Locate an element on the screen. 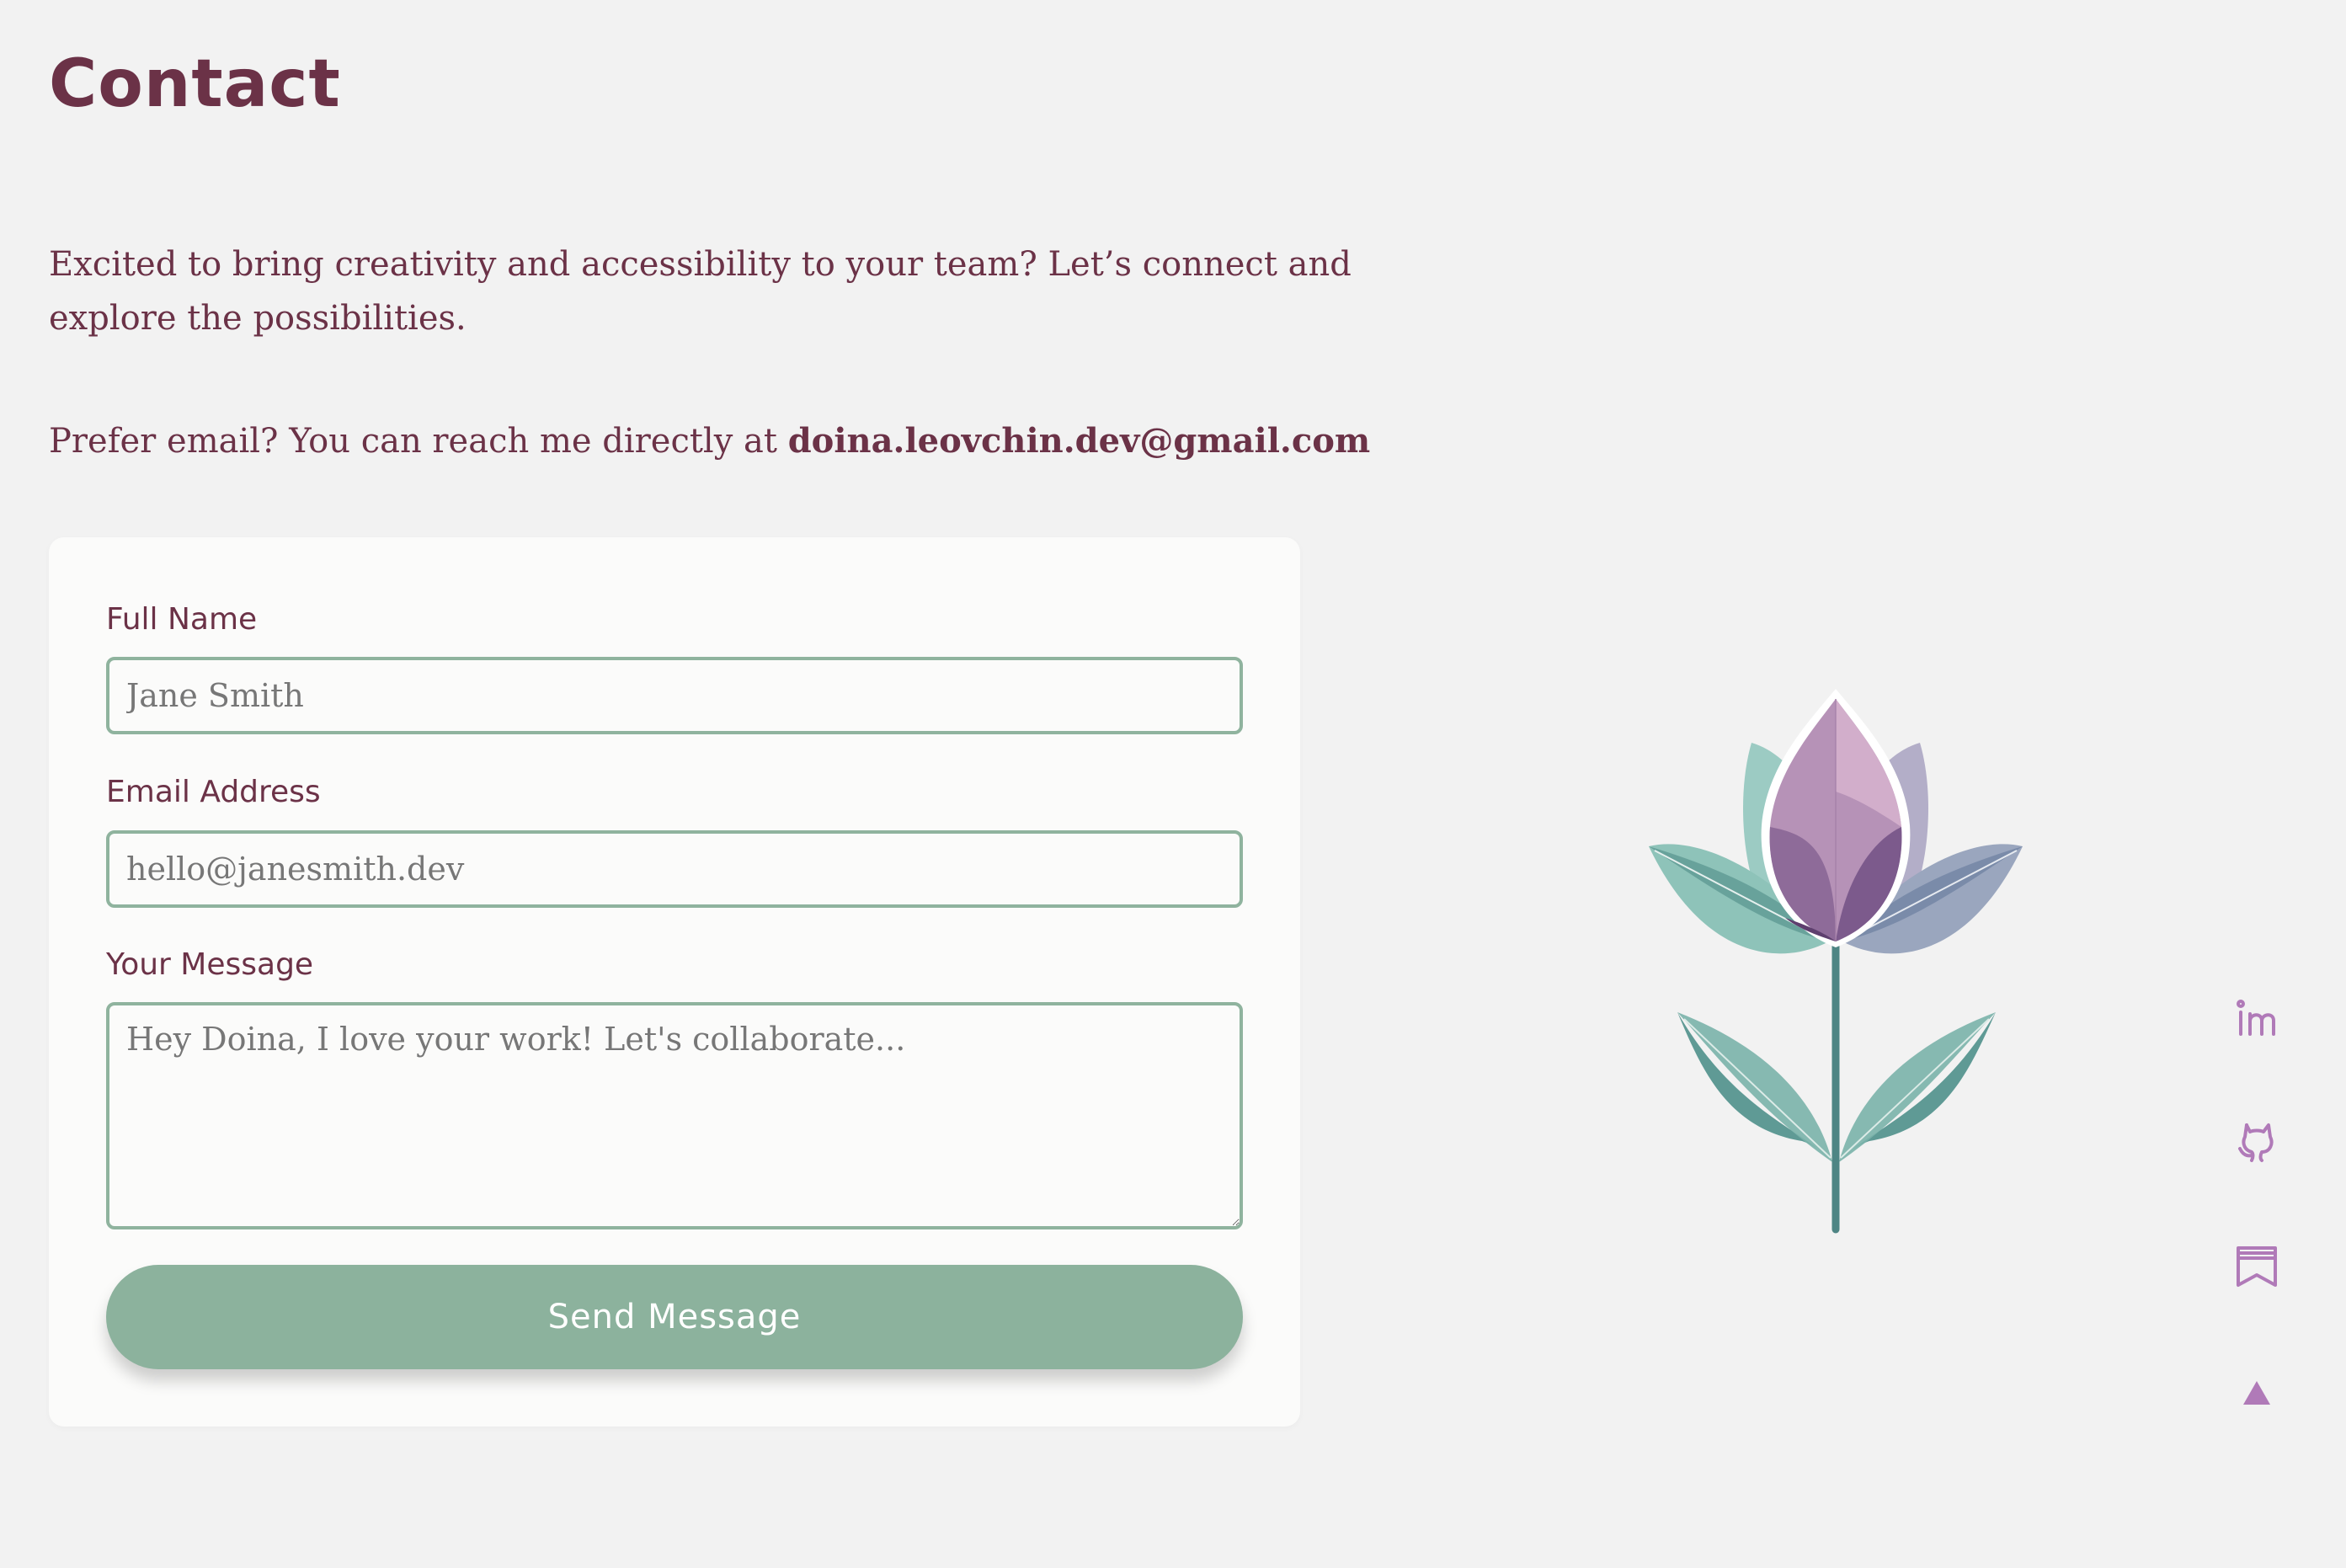 This screenshot has width=2346, height=1568. full-name-input is located at coordinates (674, 695).